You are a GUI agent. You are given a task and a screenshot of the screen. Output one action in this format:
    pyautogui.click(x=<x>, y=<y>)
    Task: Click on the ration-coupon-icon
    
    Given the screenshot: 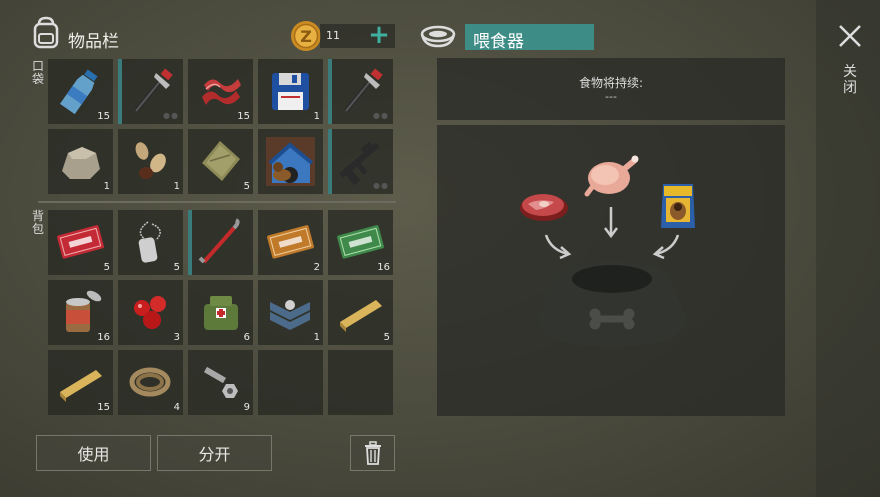 What is the action you would take?
    pyautogui.click(x=360, y=242)
    